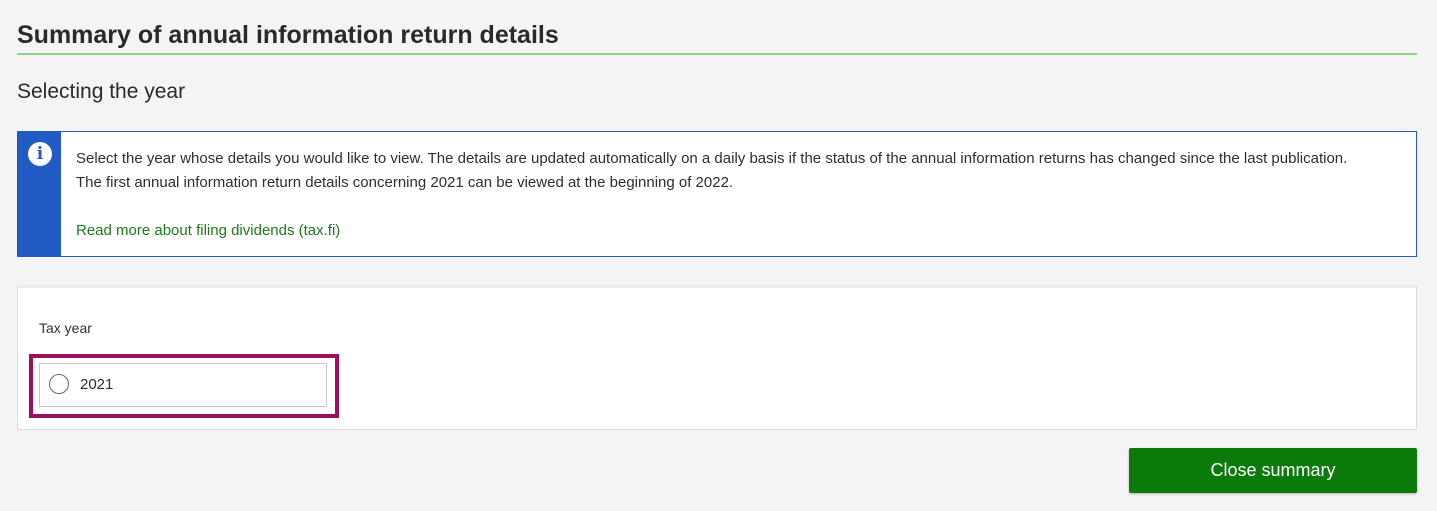 This screenshot has height=511, width=1437. Describe the element at coordinates (1273, 470) in the screenshot. I see `close-summary-button: Close summary` at that location.